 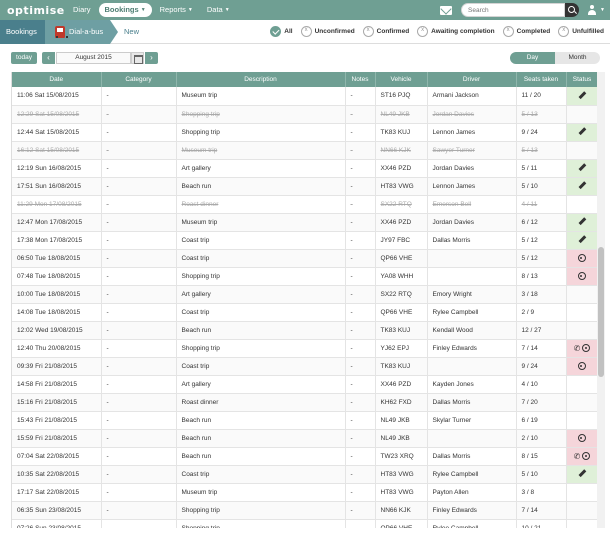 I want to click on column-header-vehicle: Vehicle, so click(x=401, y=79).